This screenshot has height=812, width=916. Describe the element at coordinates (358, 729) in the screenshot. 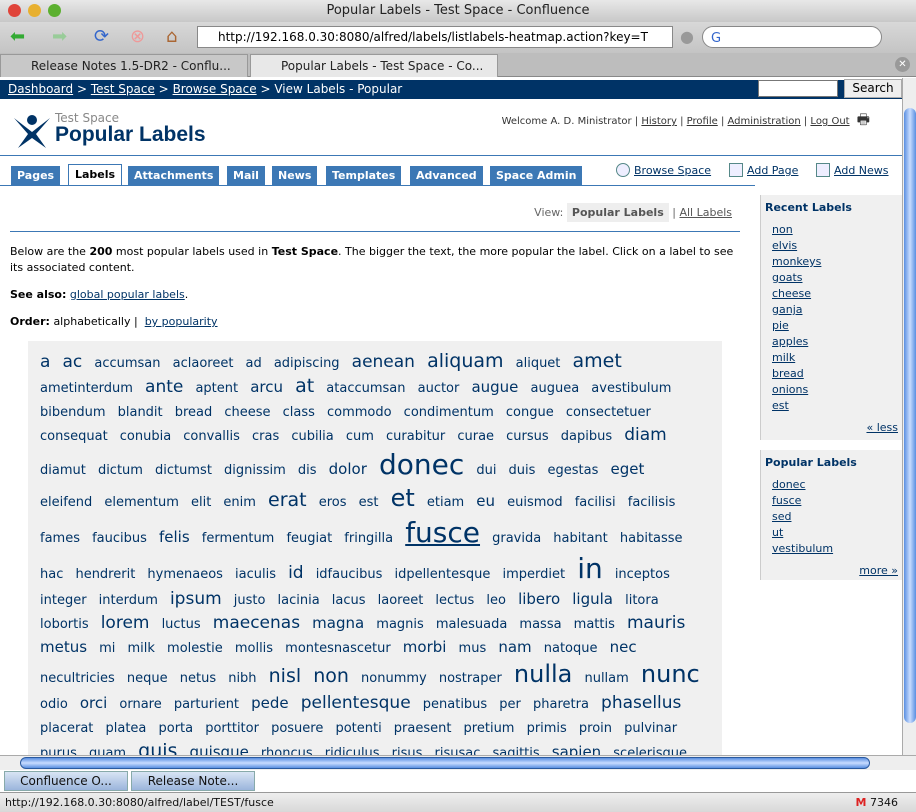

I see `label-potenti: potenti` at that location.